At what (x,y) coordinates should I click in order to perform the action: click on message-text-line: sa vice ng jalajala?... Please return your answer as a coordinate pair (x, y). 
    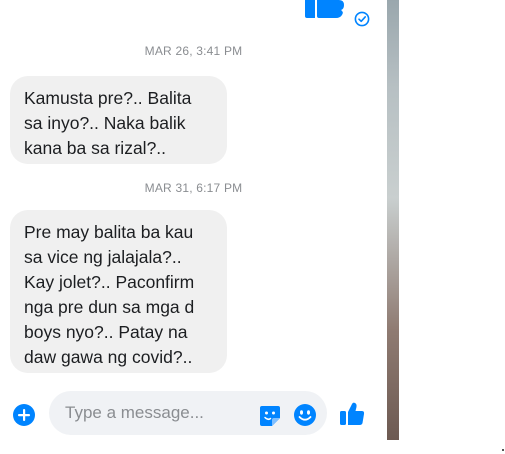
    Looking at the image, I should click on (103, 257).